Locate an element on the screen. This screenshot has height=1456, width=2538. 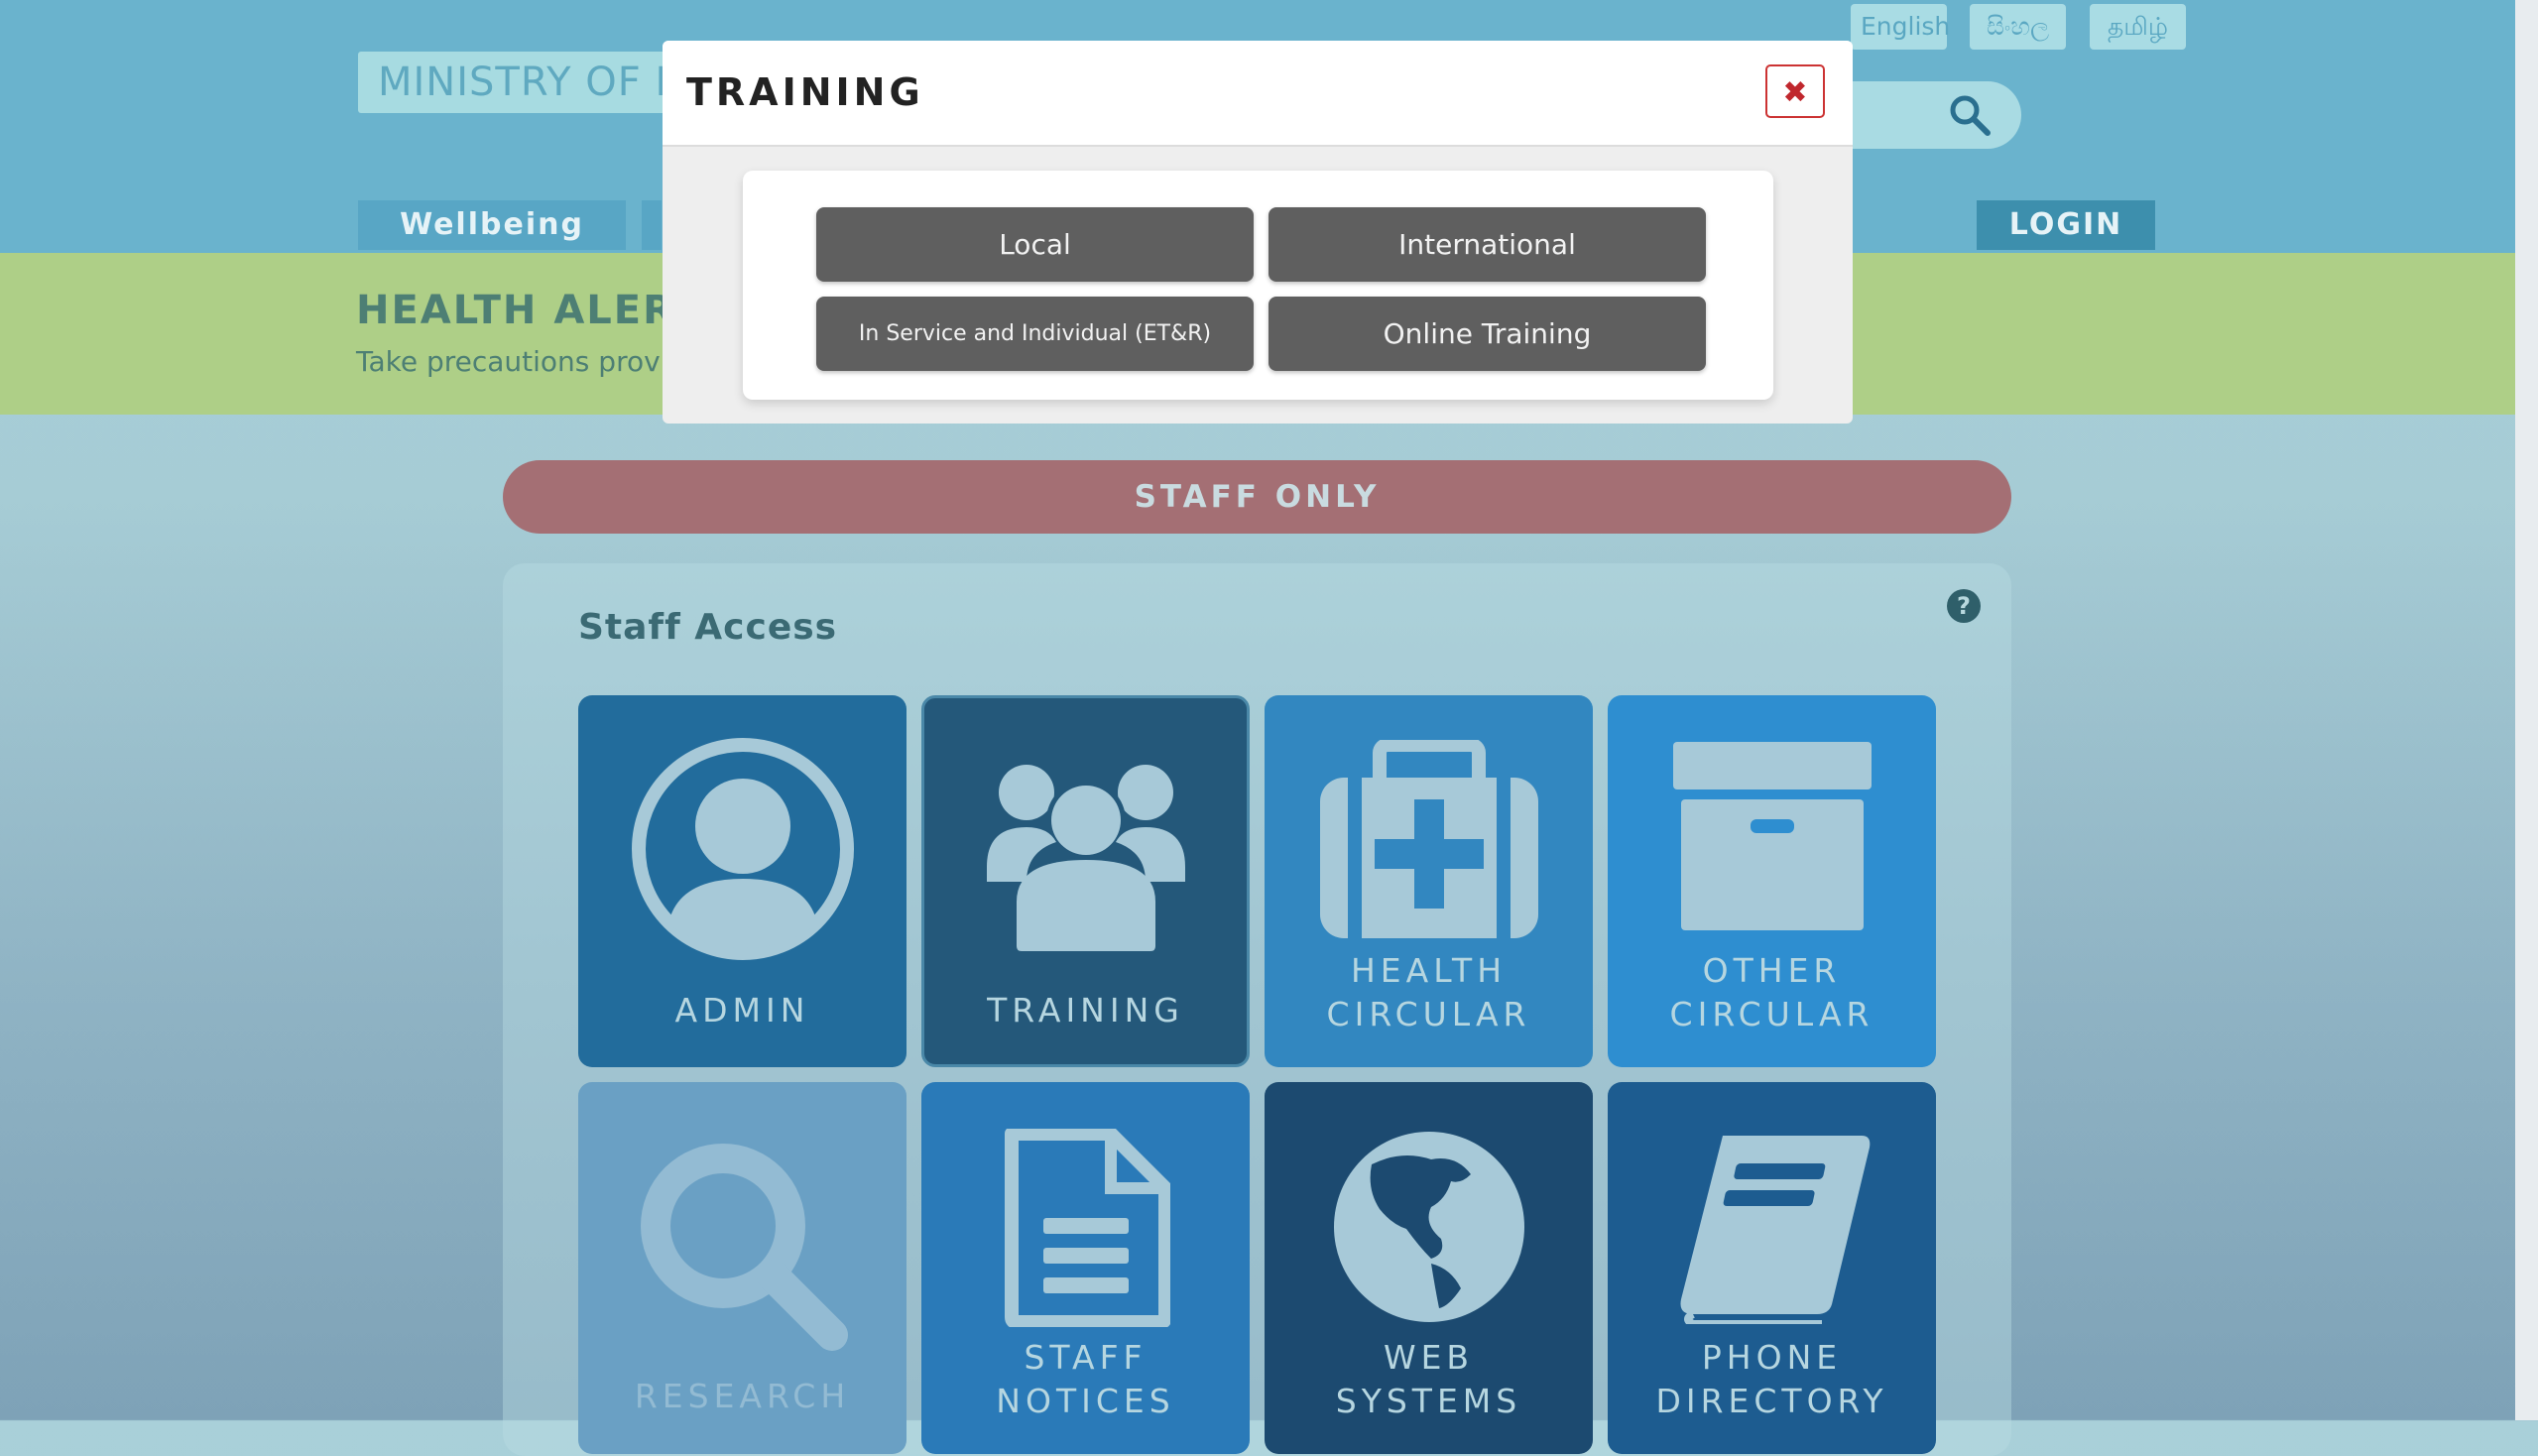
tile-label: RESEARCH is located at coordinates (742, 1396).